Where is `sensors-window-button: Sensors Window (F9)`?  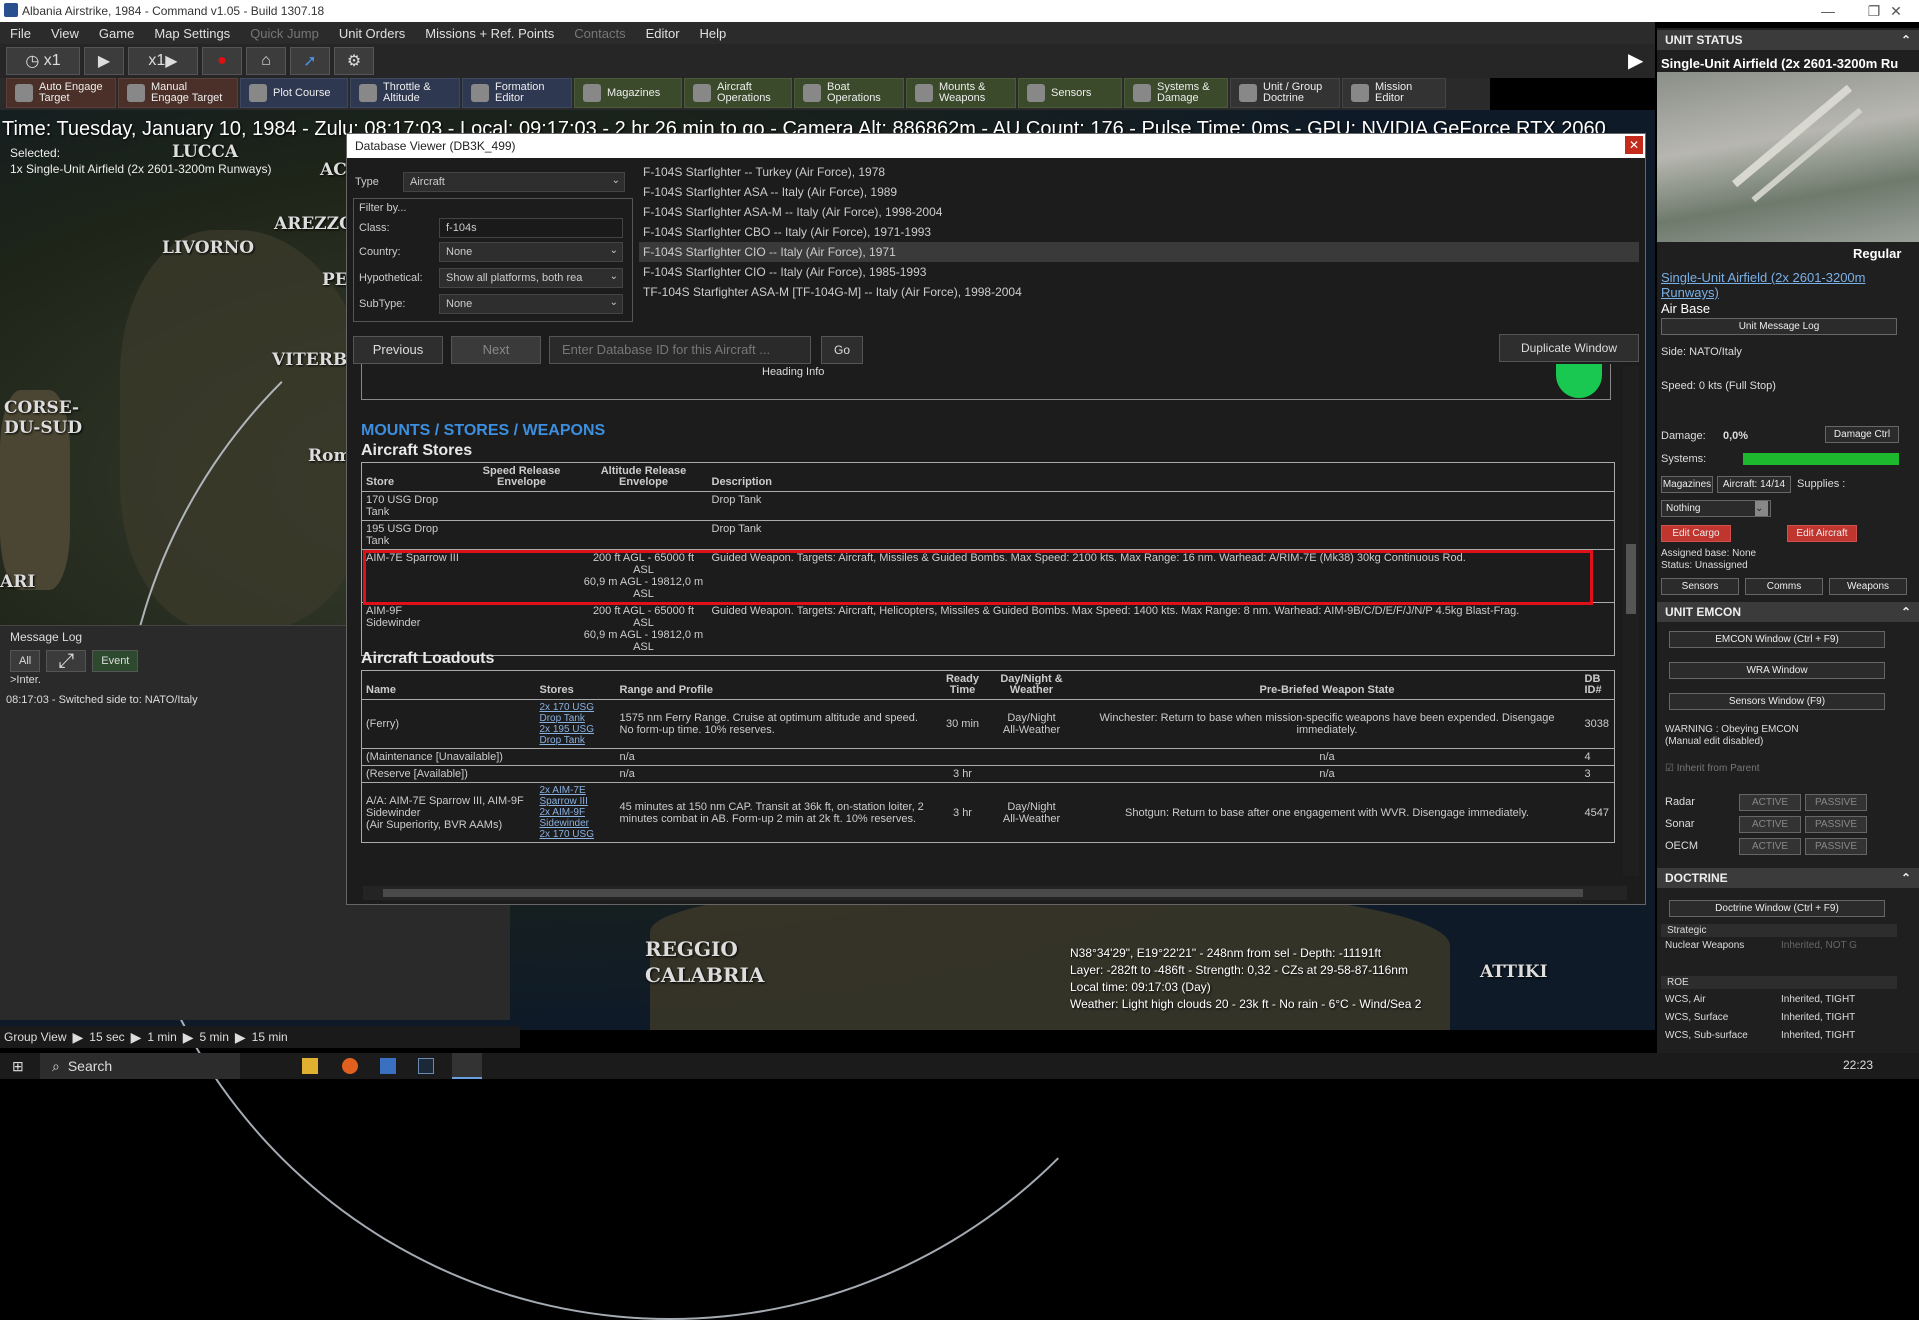 sensors-window-button: Sensors Window (F9) is located at coordinates (1777, 701).